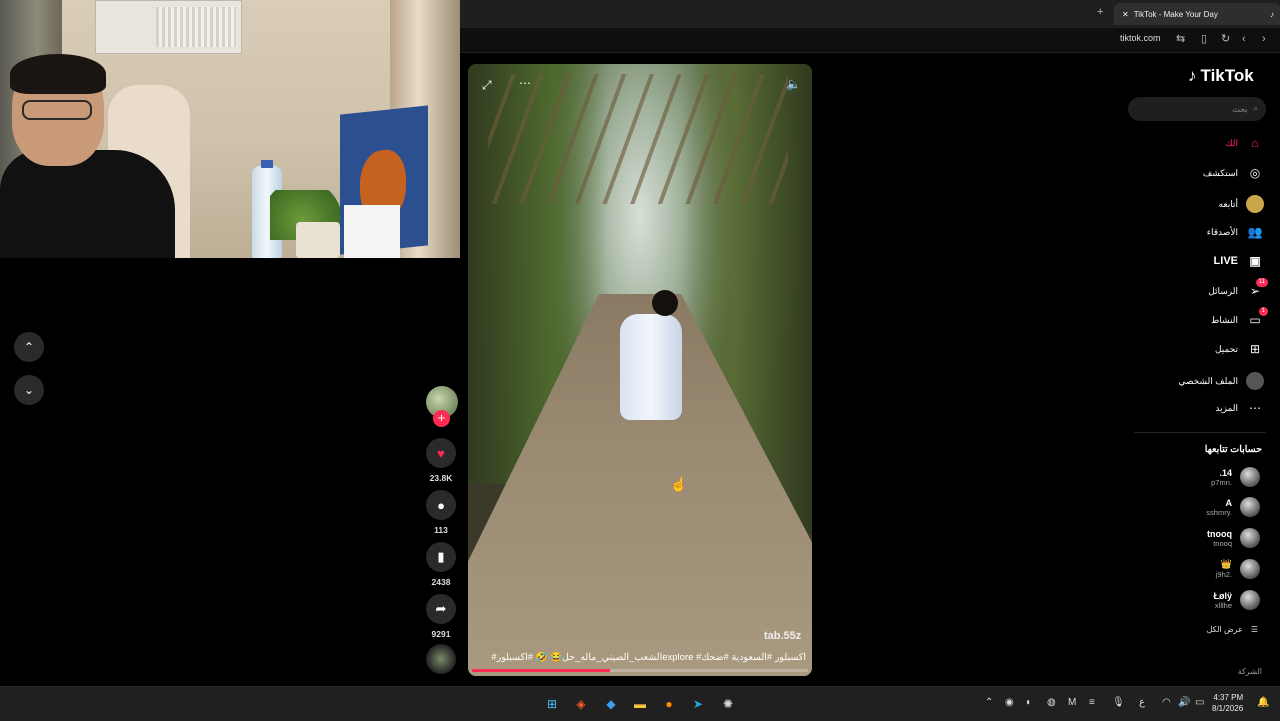 The image size is (1280, 721). Describe the element at coordinates (1255, 173) in the screenshot. I see `compass-icon: ◎` at that location.